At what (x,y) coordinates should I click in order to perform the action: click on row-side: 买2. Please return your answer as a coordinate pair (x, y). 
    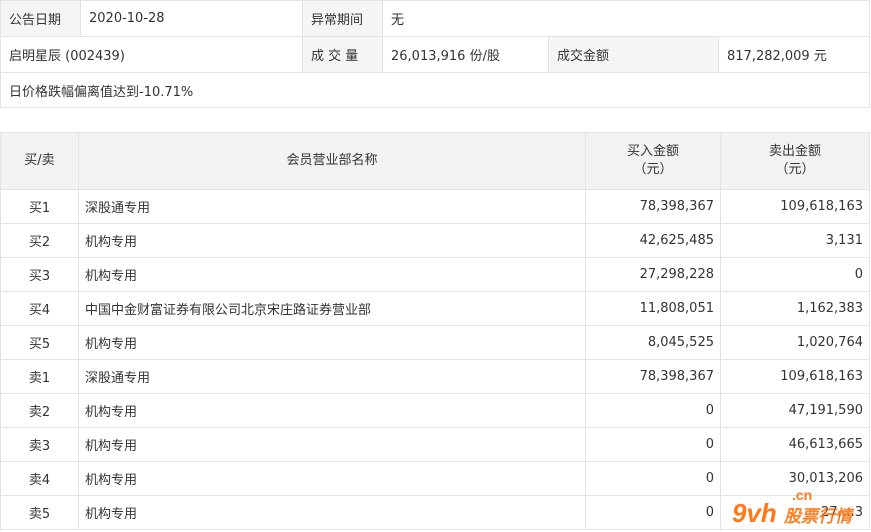
    Looking at the image, I should click on (39, 240).